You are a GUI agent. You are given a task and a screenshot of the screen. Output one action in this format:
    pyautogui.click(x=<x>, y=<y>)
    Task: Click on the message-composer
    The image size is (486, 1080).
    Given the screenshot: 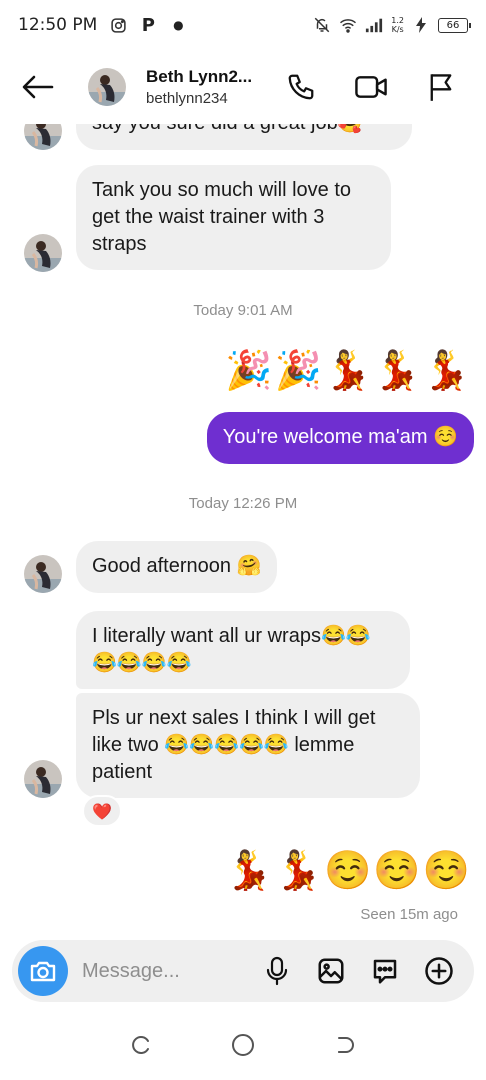 What is the action you would take?
    pyautogui.click(x=243, y=971)
    